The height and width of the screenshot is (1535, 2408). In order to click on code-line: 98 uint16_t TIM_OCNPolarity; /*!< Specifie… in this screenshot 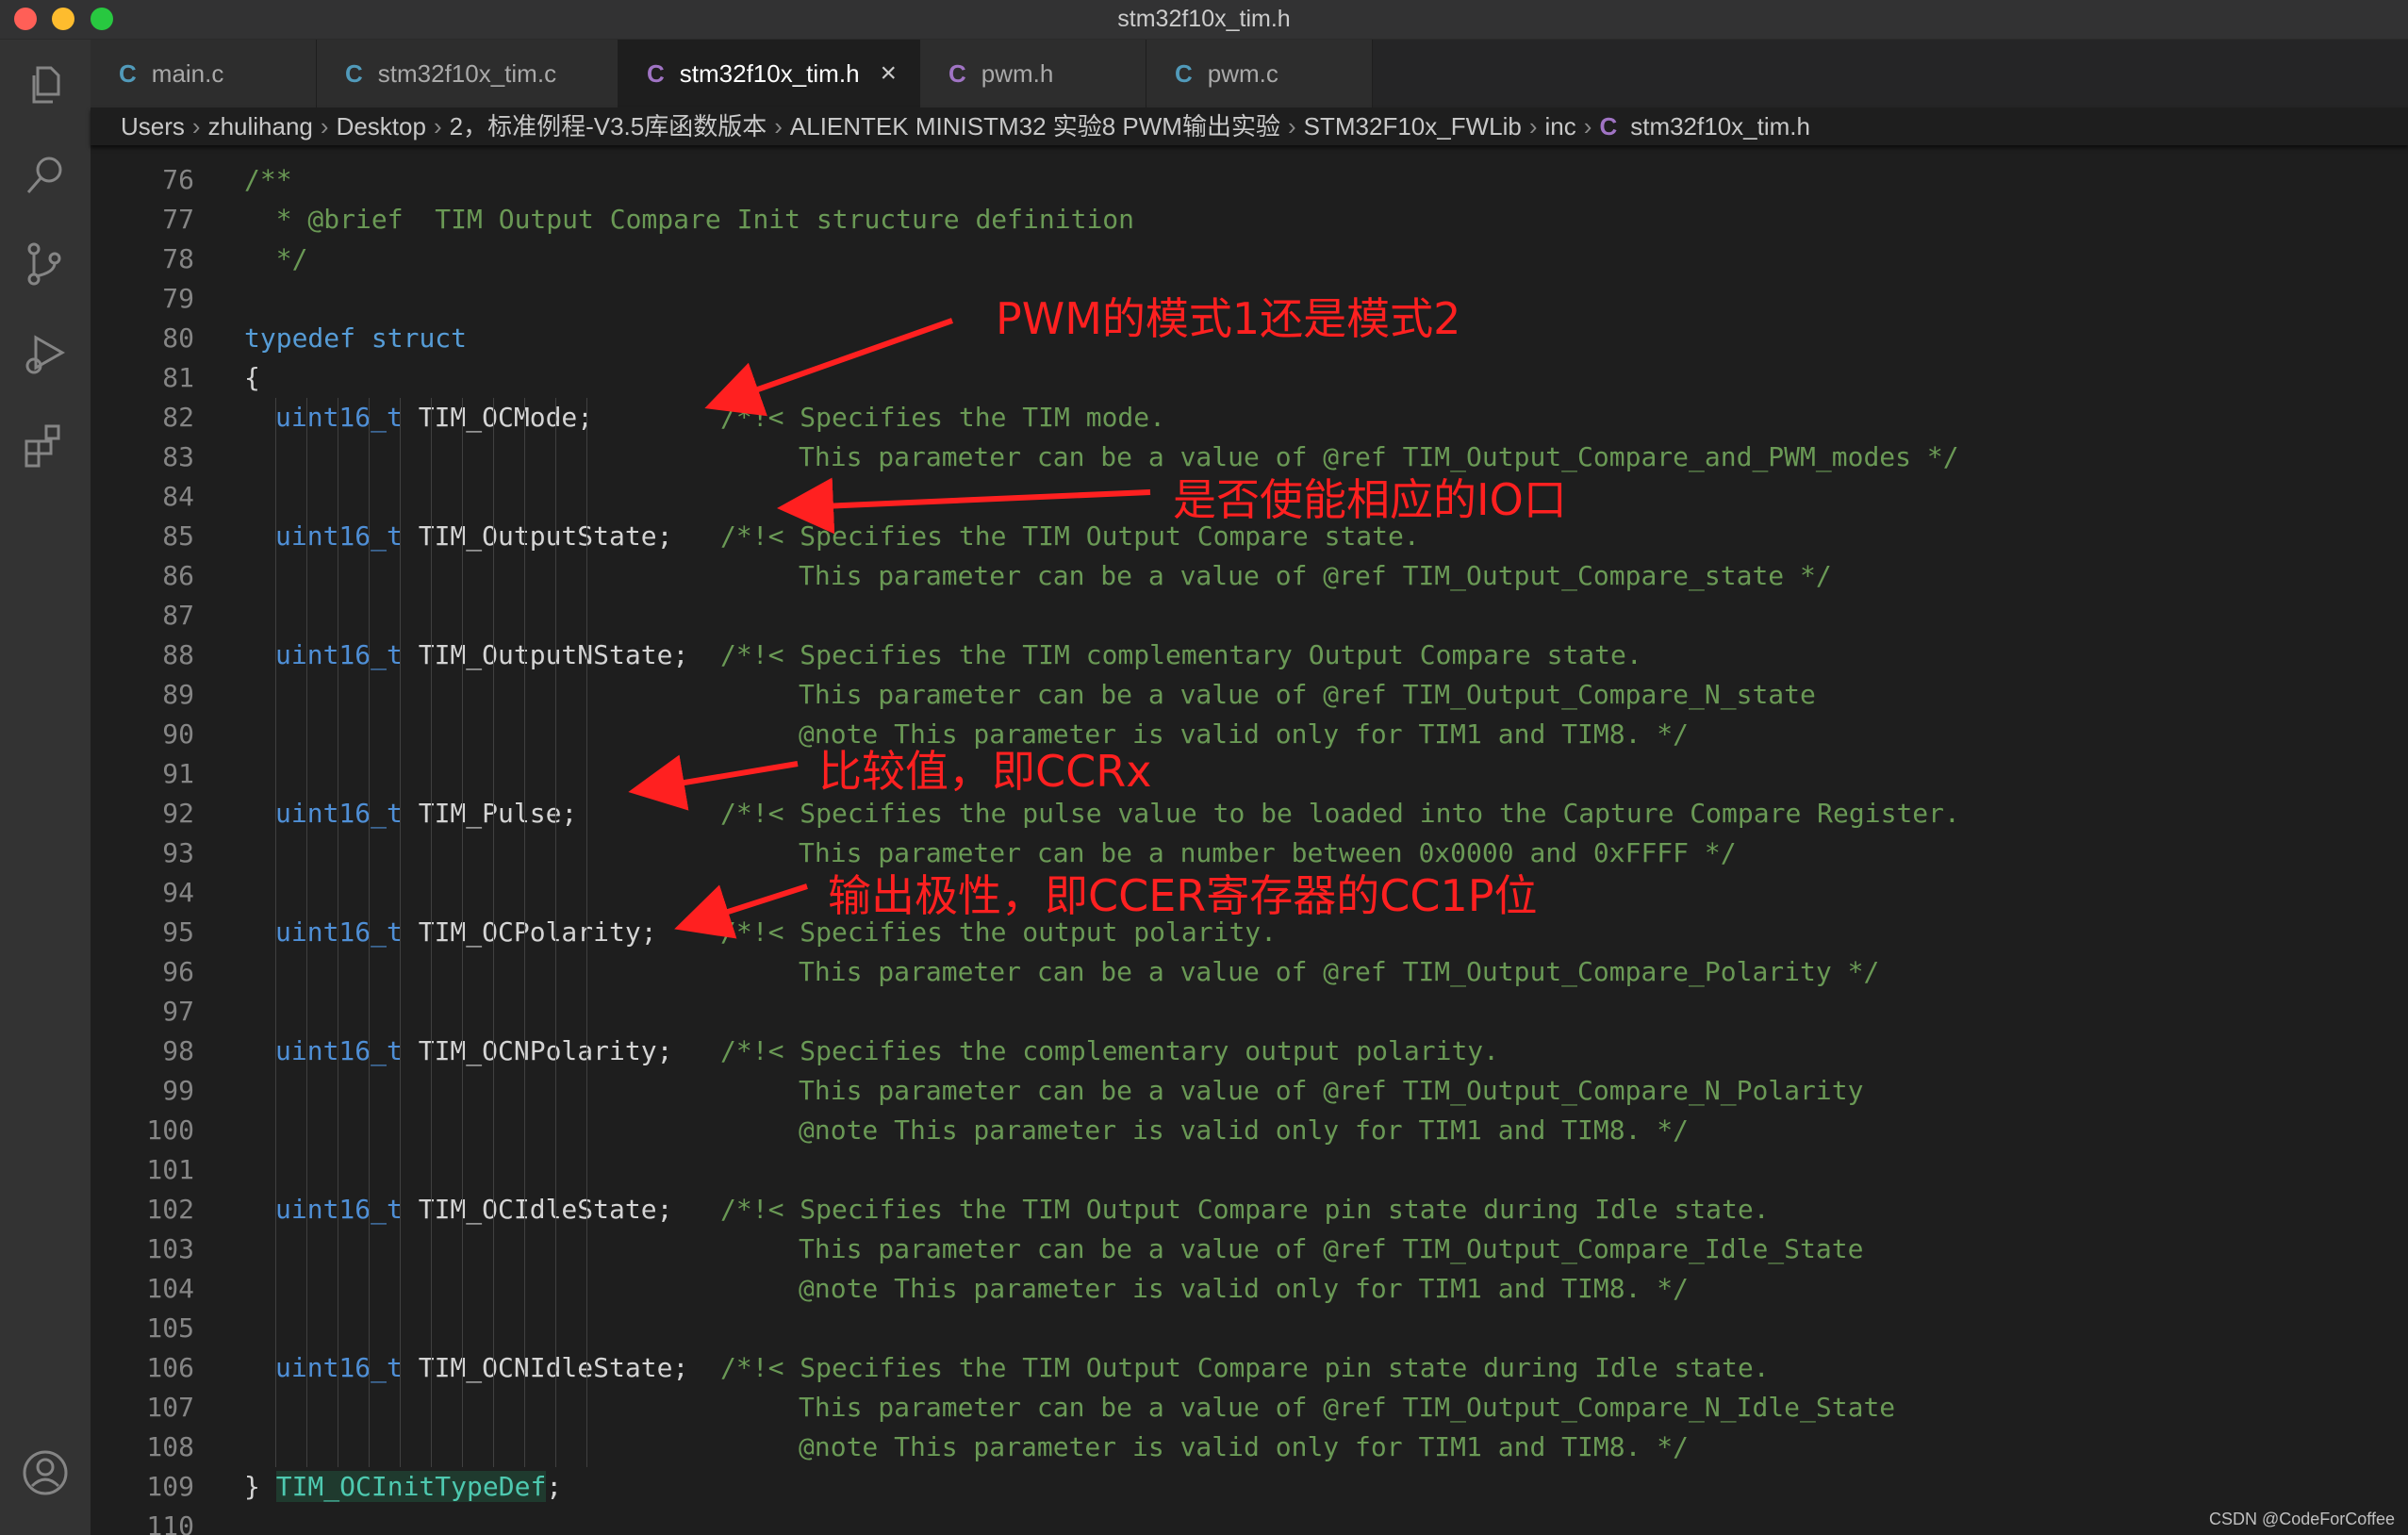, I will do `click(1249, 1051)`.